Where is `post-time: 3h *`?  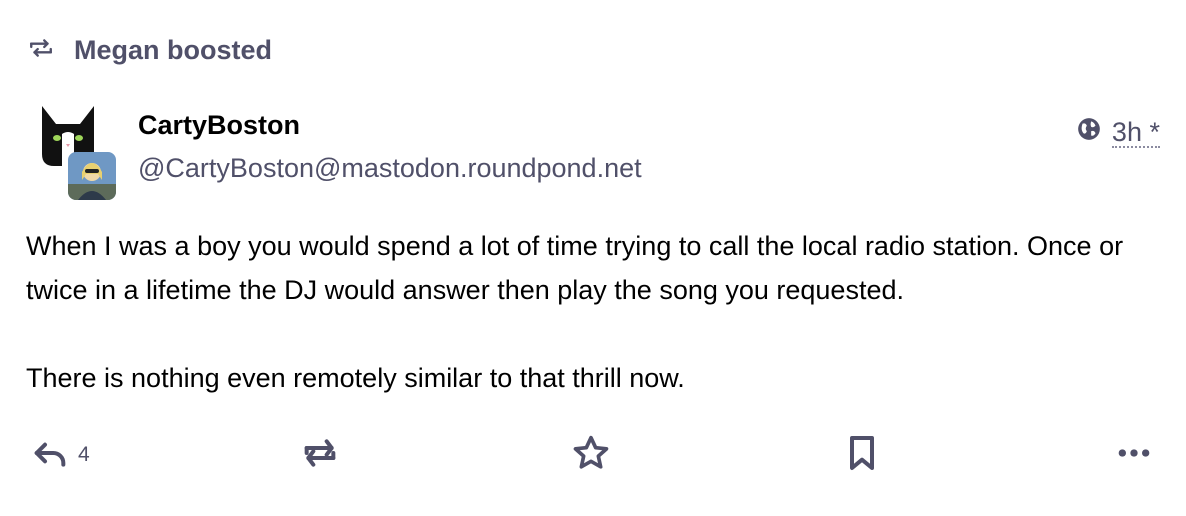 post-time: 3h * is located at coordinates (1135, 133).